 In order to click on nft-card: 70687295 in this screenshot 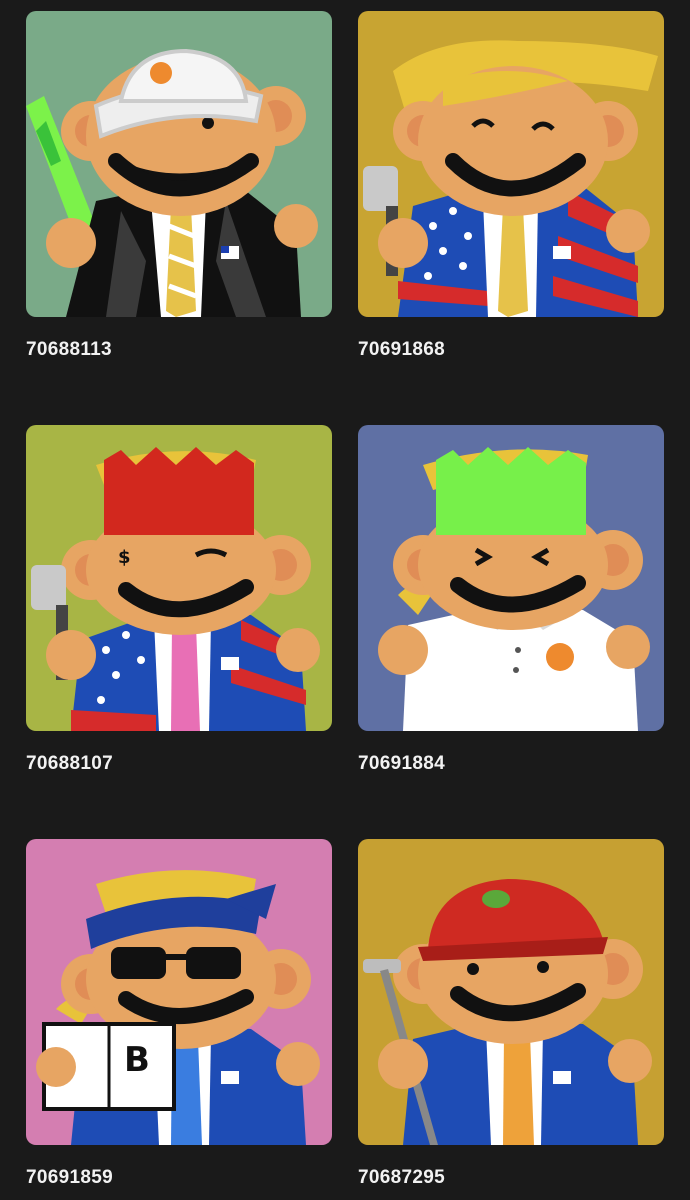, I will do `click(511, 1014)`.